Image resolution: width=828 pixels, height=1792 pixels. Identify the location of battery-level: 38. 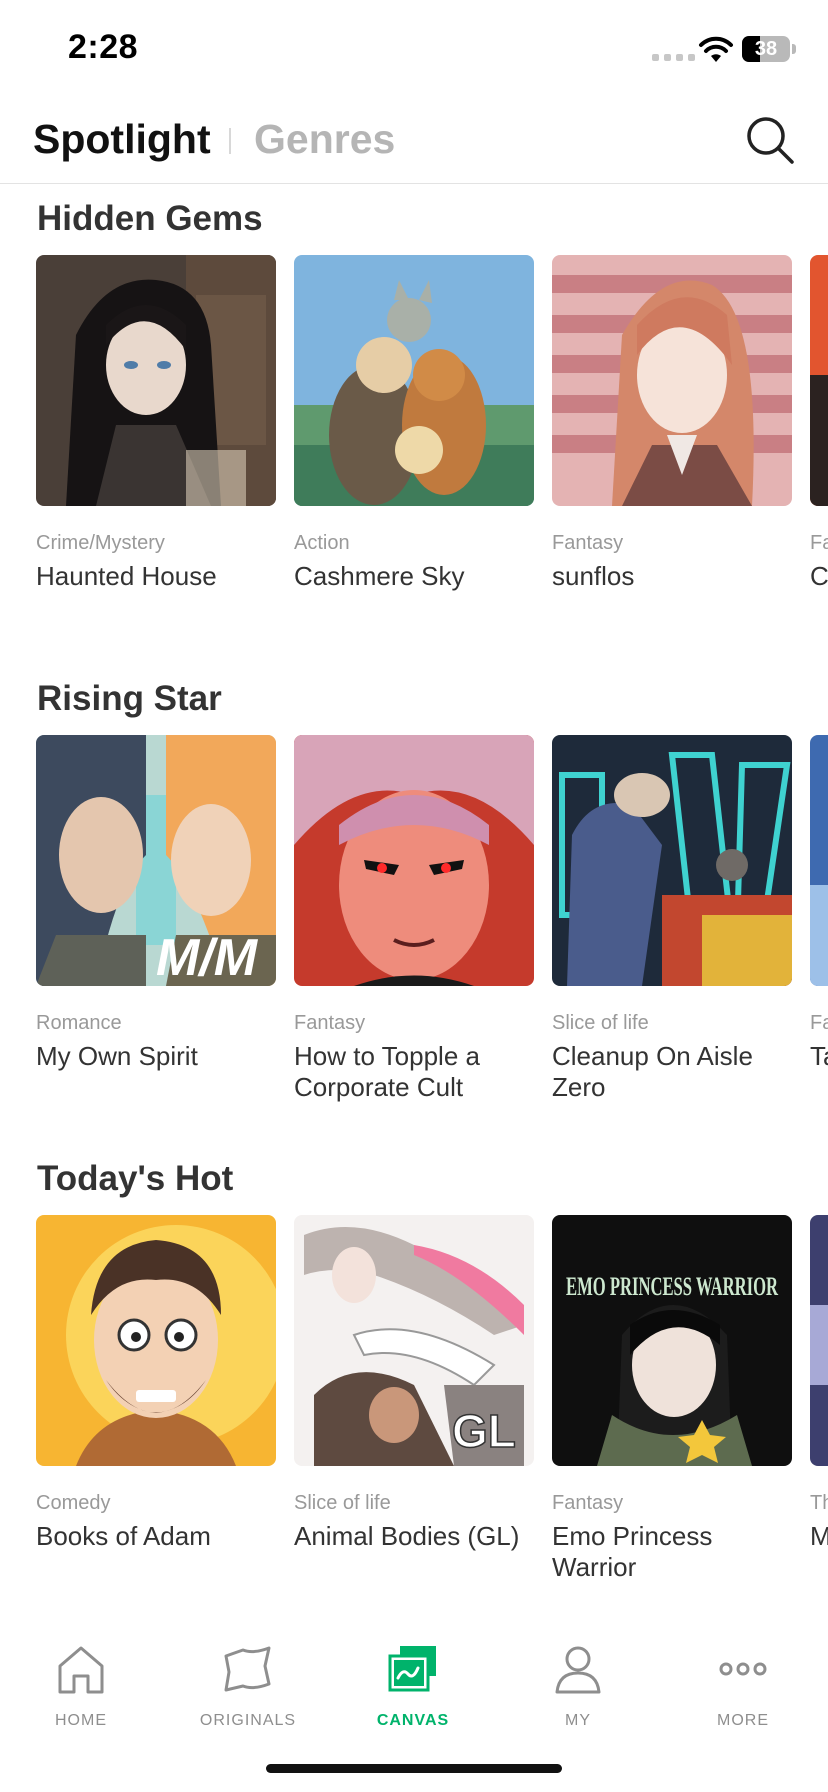
(766, 49).